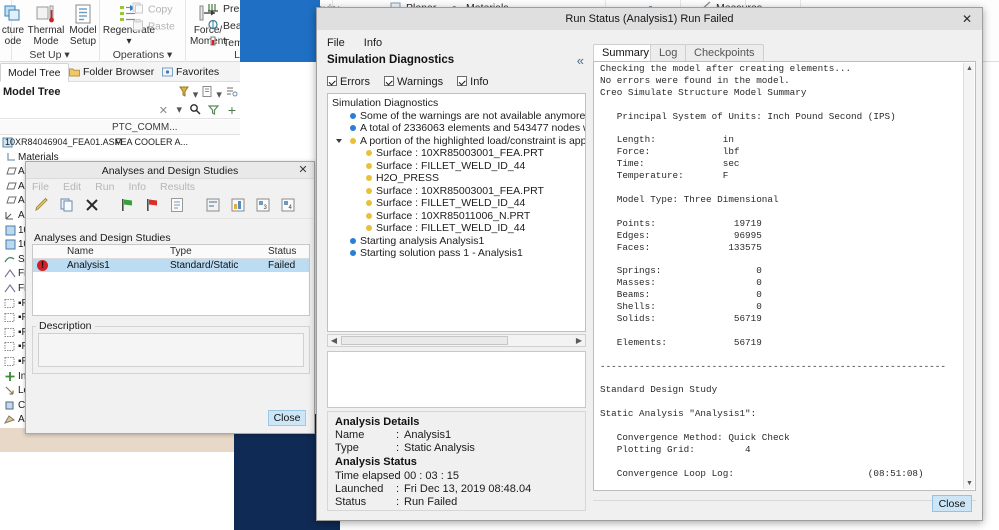 The image size is (999, 530). I want to click on viewport-accent-strip, so click(280, 31).